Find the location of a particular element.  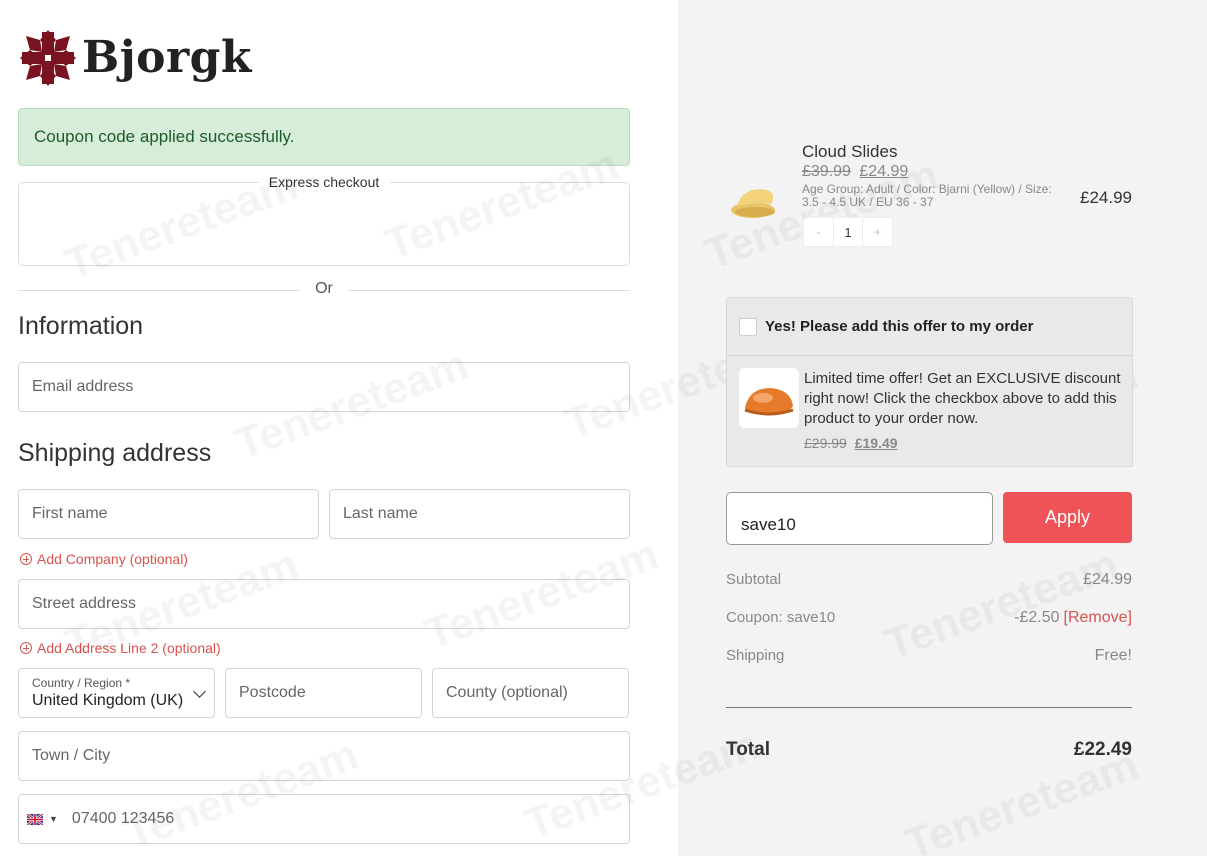

postcode-field: Postcode is located at coordinates (323, 693).